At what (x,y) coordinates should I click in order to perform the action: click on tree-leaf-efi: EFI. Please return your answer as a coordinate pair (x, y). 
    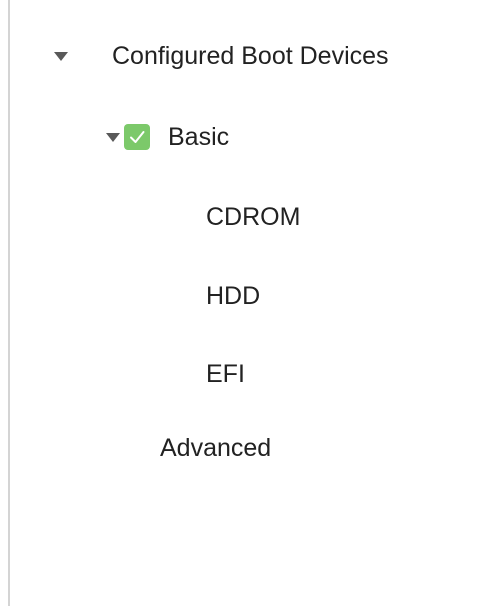
    Looking at the image, I should click on (225, 374).